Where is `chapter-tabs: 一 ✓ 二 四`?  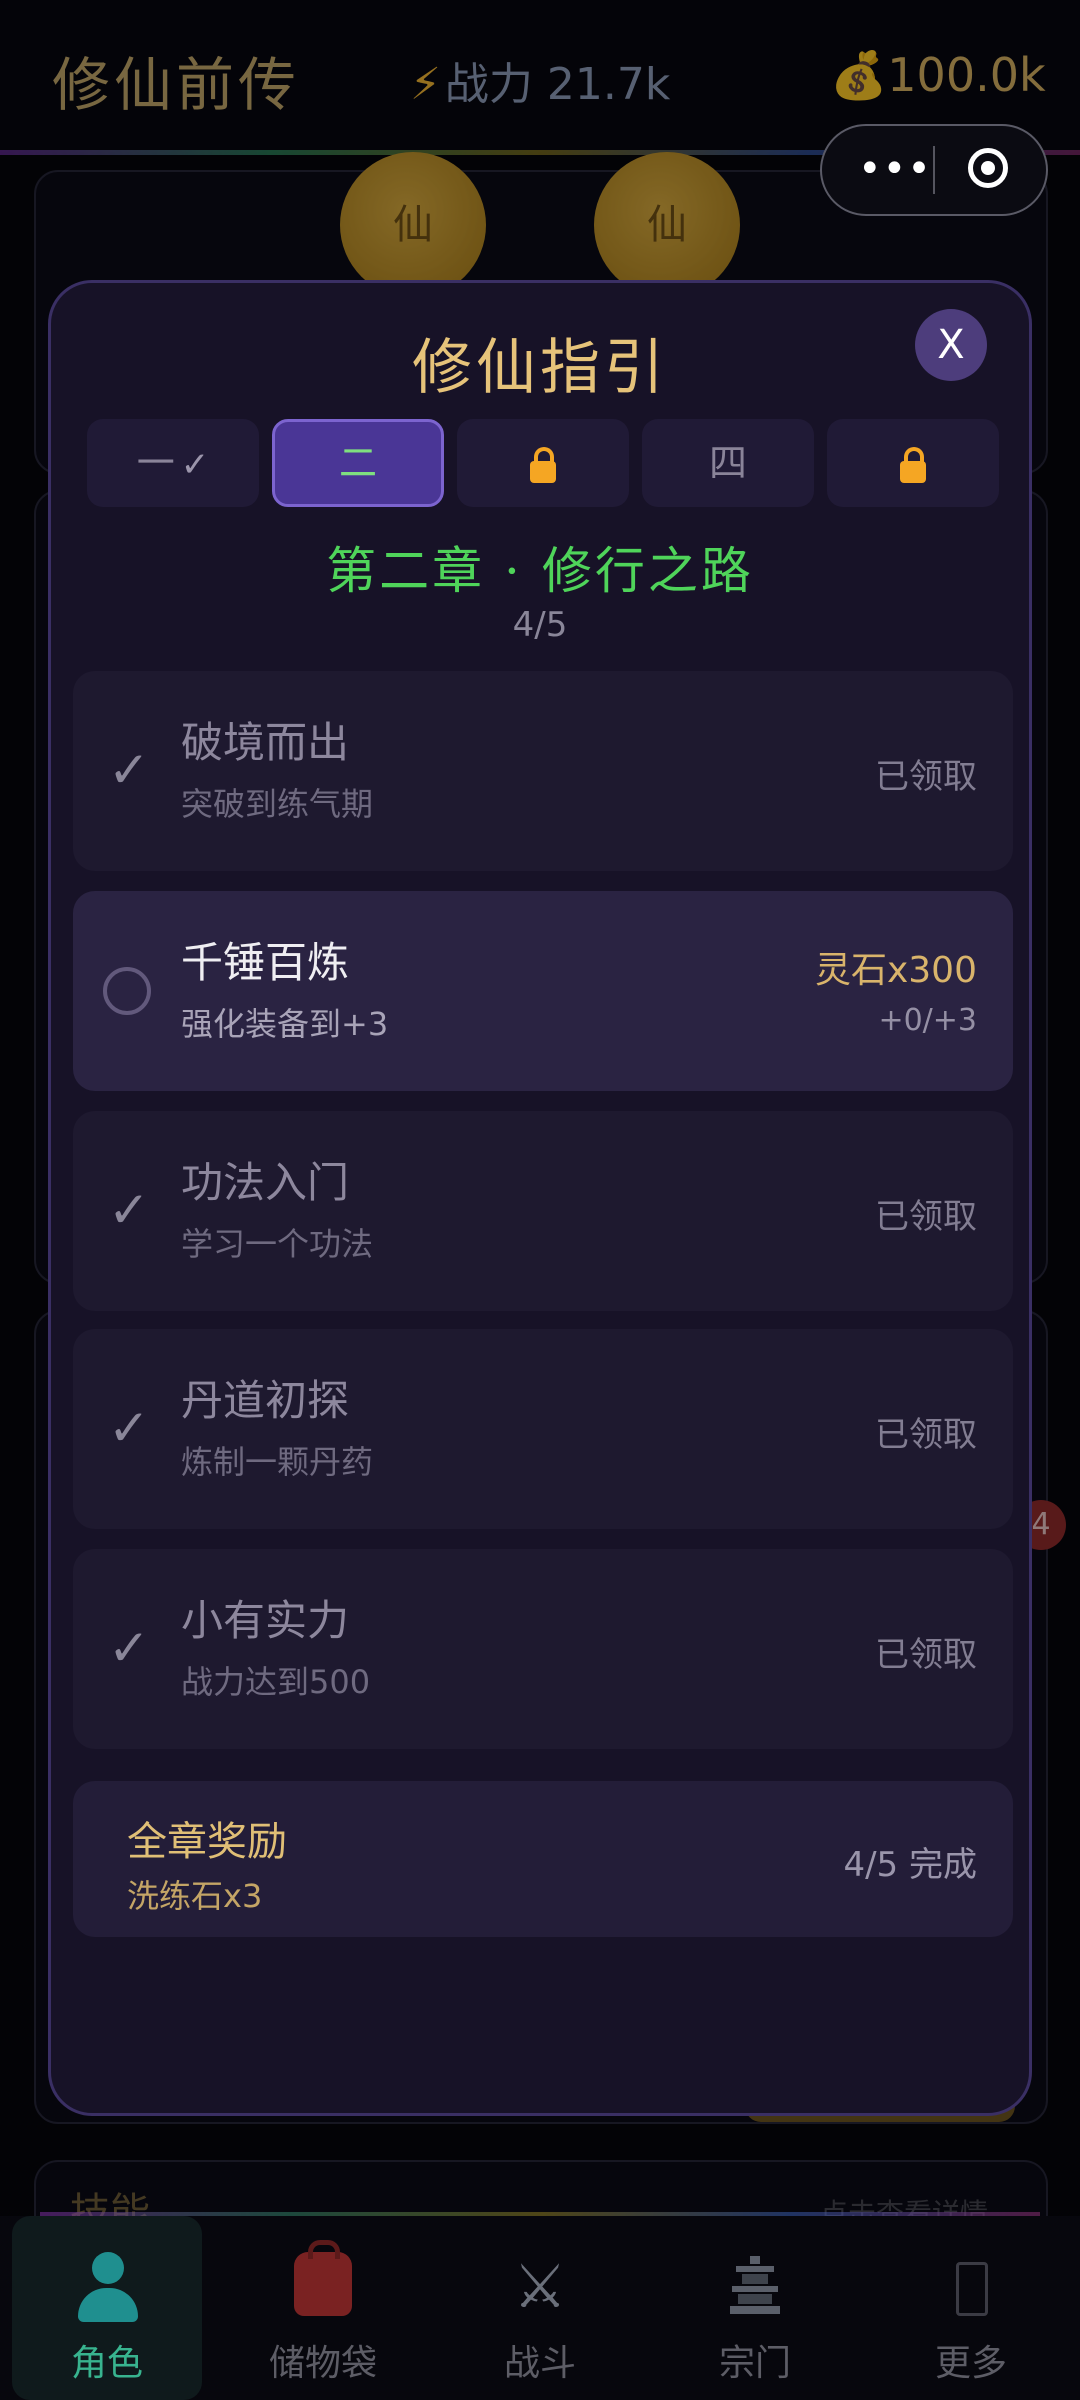 chapter-tabs: 一 ✓ 二 四 is located at coordinates (543, 463).